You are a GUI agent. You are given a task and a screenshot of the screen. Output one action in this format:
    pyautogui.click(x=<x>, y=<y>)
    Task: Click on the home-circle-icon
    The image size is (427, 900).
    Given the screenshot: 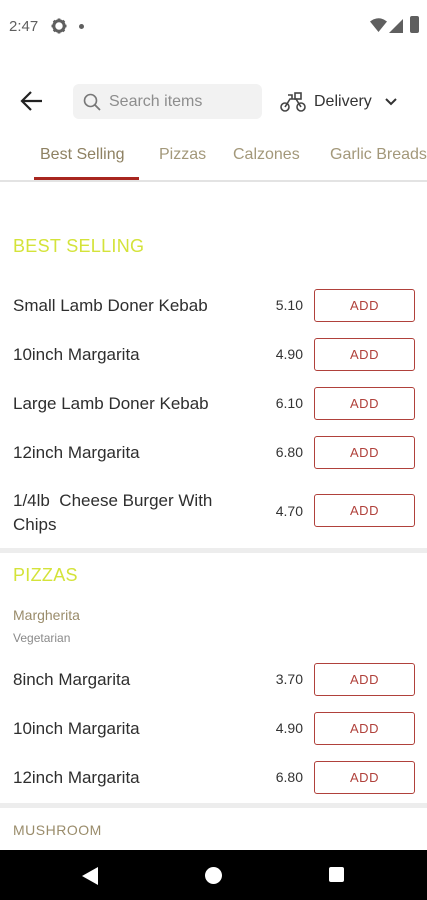 What is the action you would take?
    pyautogui.click(x=213, y=875)
    